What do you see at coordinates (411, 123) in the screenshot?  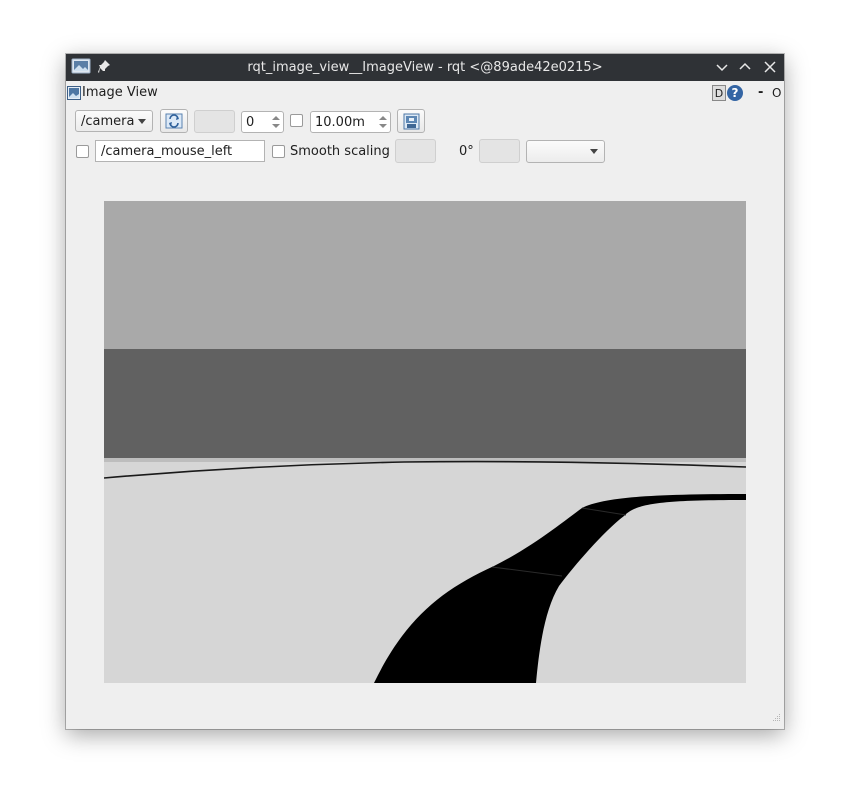 I see `save-image-icon` at bounding box center [411, 123].